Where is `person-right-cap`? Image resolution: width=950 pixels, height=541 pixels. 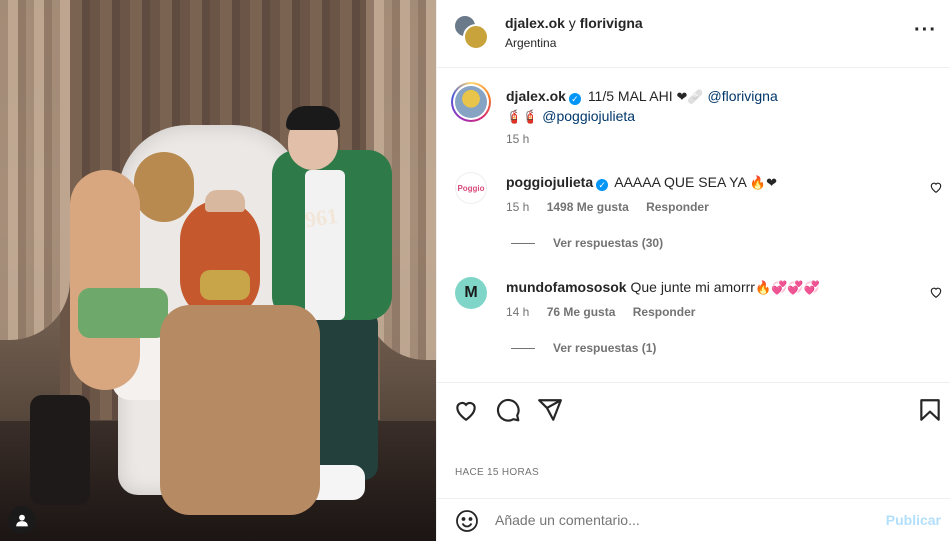 person-right-cap is located at coordinates (313, 118).